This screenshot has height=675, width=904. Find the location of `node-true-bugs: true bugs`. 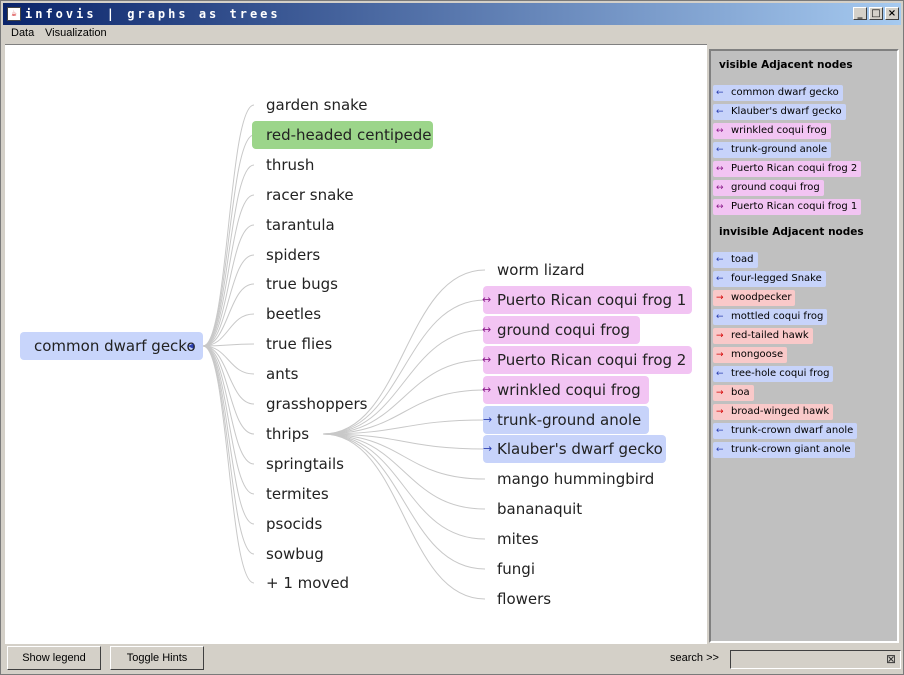

node-true-bugs: true bugs is located at coordinates (295, 284).